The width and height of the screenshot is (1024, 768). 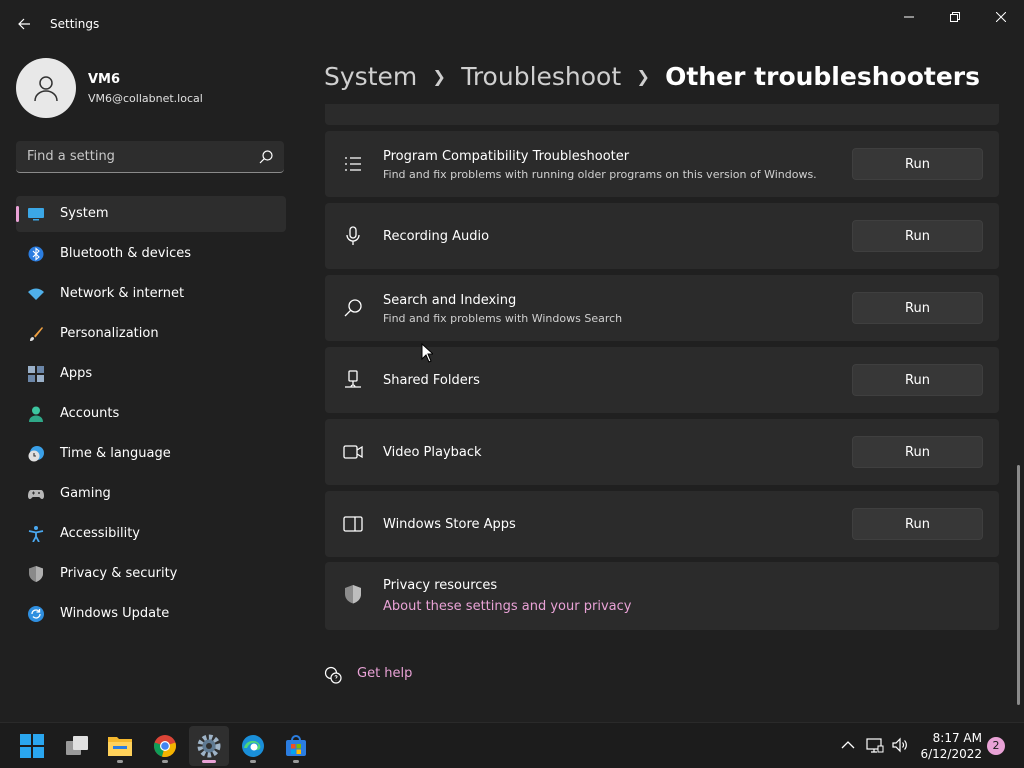 What do you see at coordinates (949, 746) in the screenshot?
I see `taskbar-clock: 8:17 AM 6/12/2022` at bounding box center [949, 746].